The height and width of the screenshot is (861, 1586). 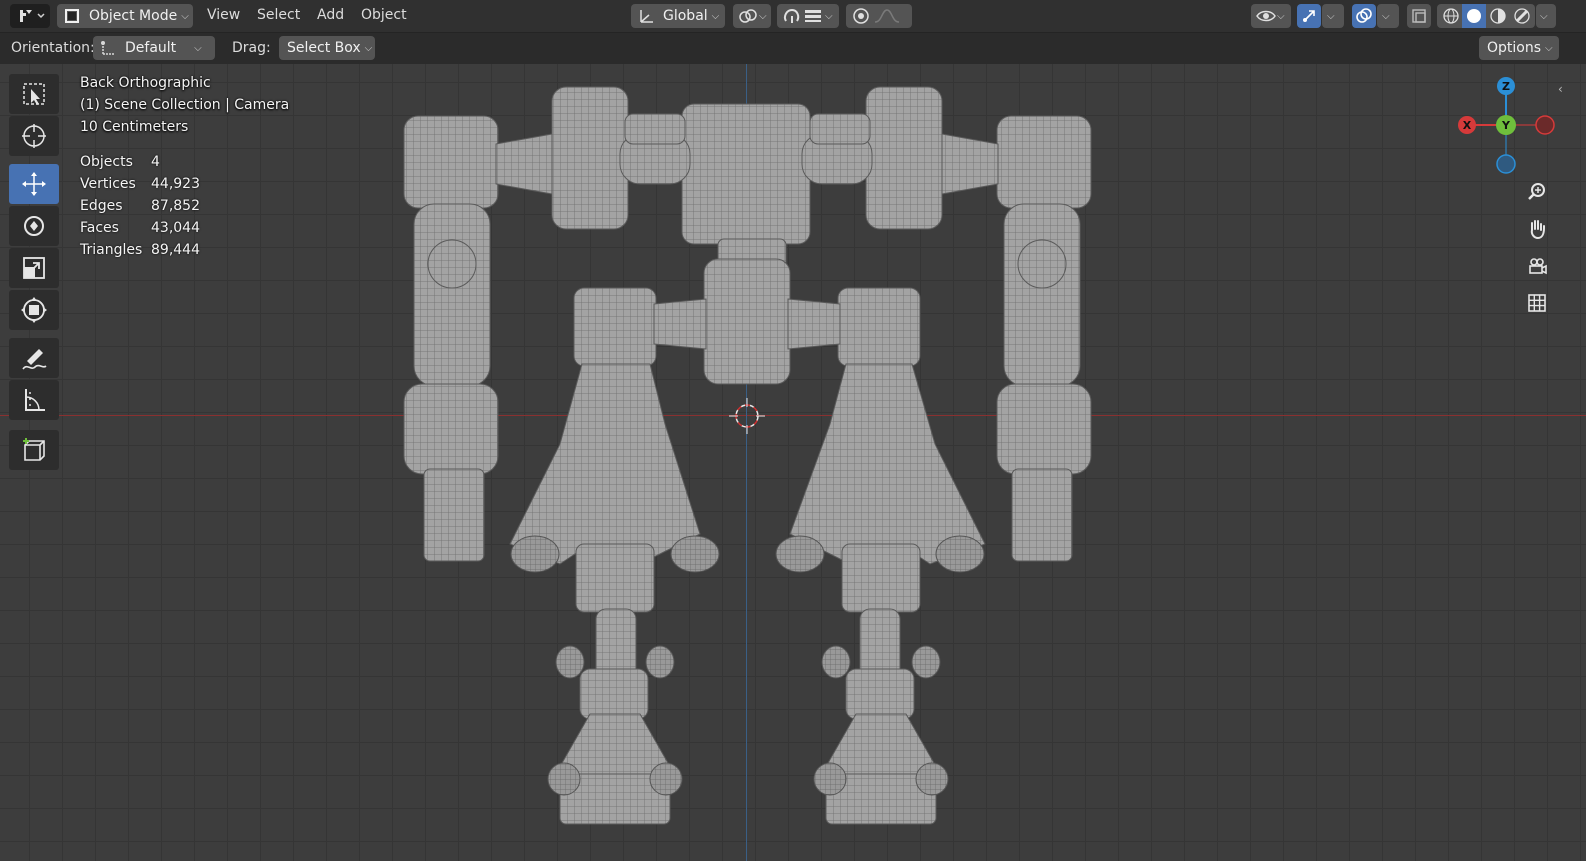 I want to click on shading-dropdown: ⌵, so click(x=1546, y=16).